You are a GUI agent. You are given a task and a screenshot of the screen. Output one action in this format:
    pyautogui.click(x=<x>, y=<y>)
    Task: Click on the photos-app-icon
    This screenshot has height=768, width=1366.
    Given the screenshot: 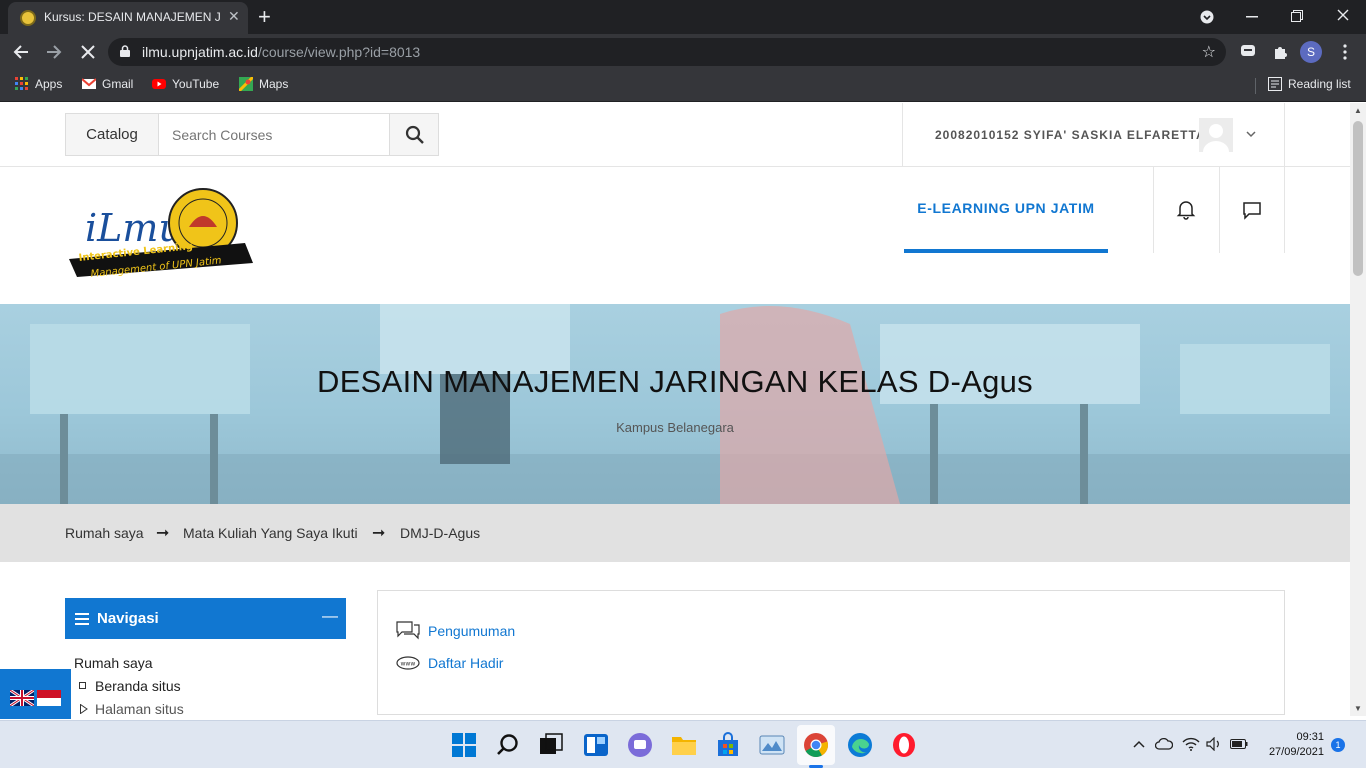 What is the action you would take?
    pyautogui.click(x=772, y=745)
    